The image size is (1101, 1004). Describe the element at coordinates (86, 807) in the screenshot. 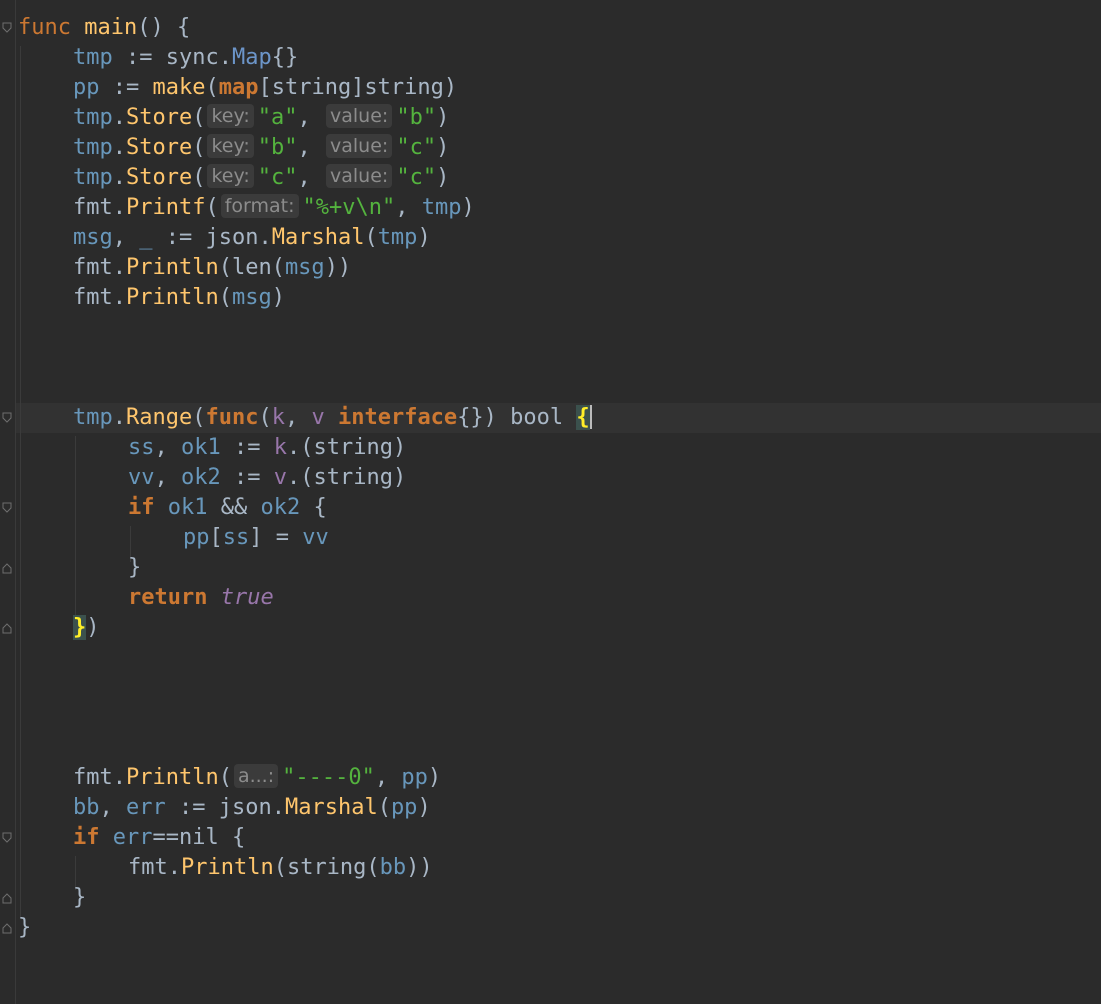

I see `identifier: bb` at that location.